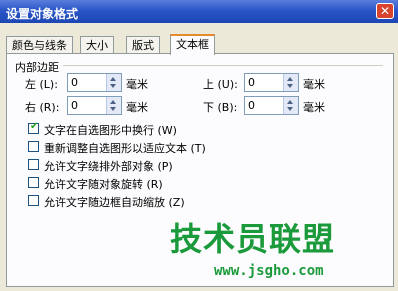  Describe the element at coordinates (39, 45) in the screenshot. I see `tab-colors-lines: 颜色与线条` at that location.